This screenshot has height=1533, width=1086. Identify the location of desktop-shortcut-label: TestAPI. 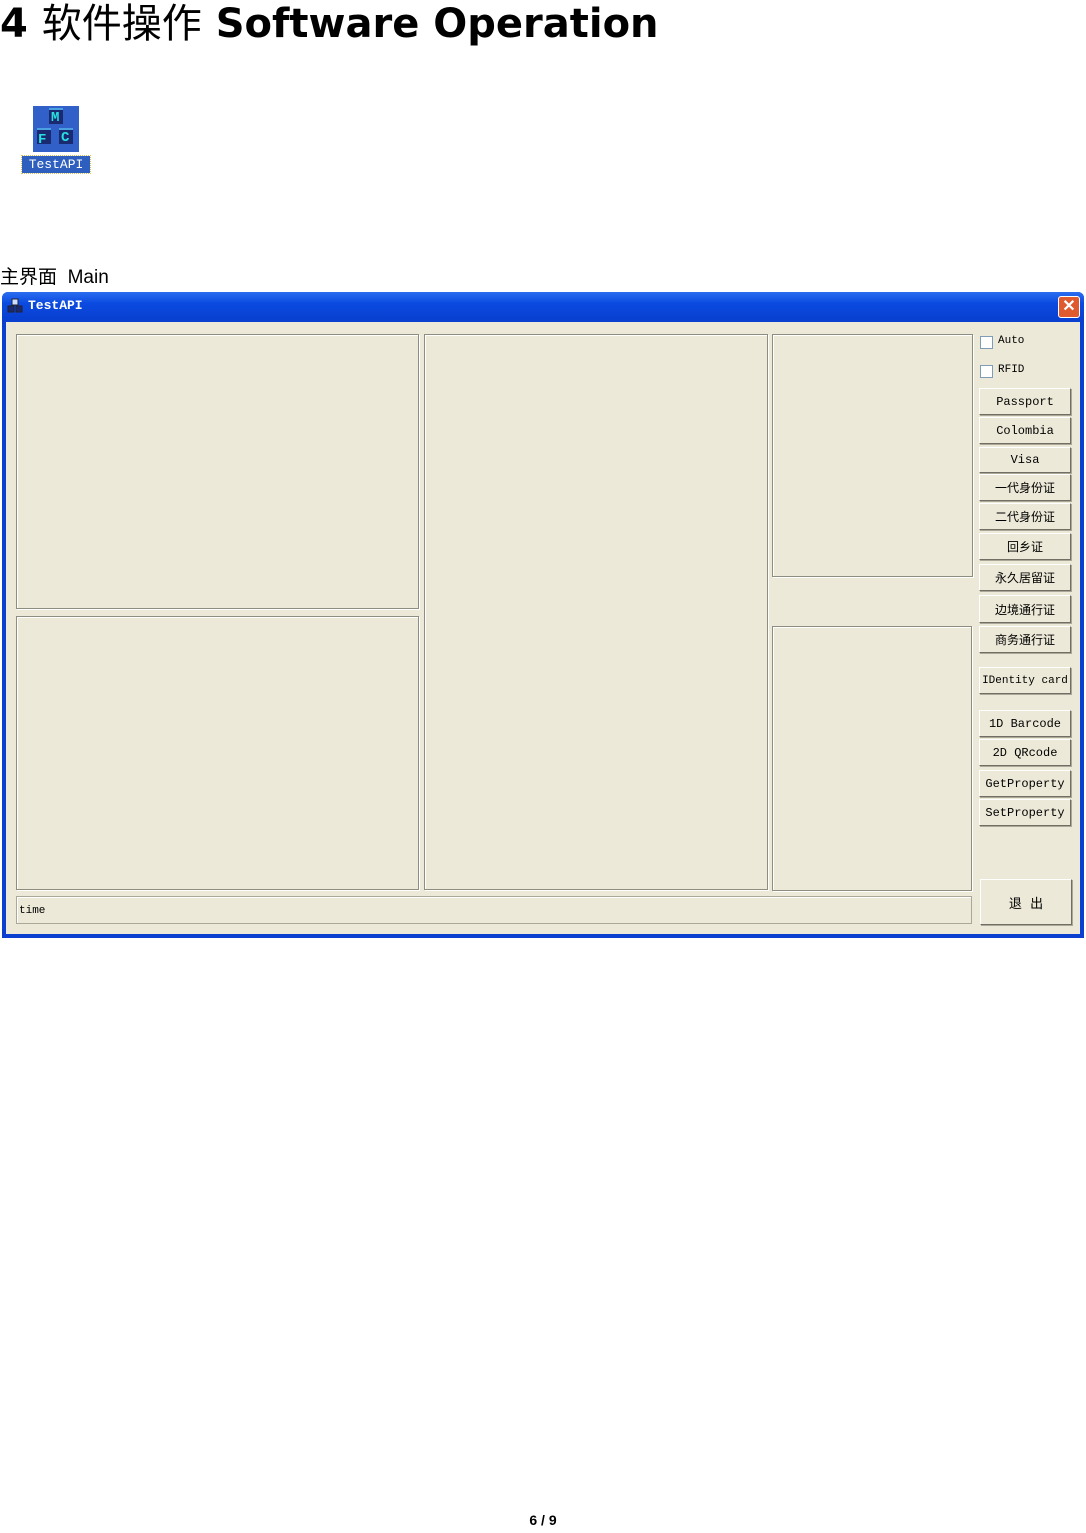
(56, 164).